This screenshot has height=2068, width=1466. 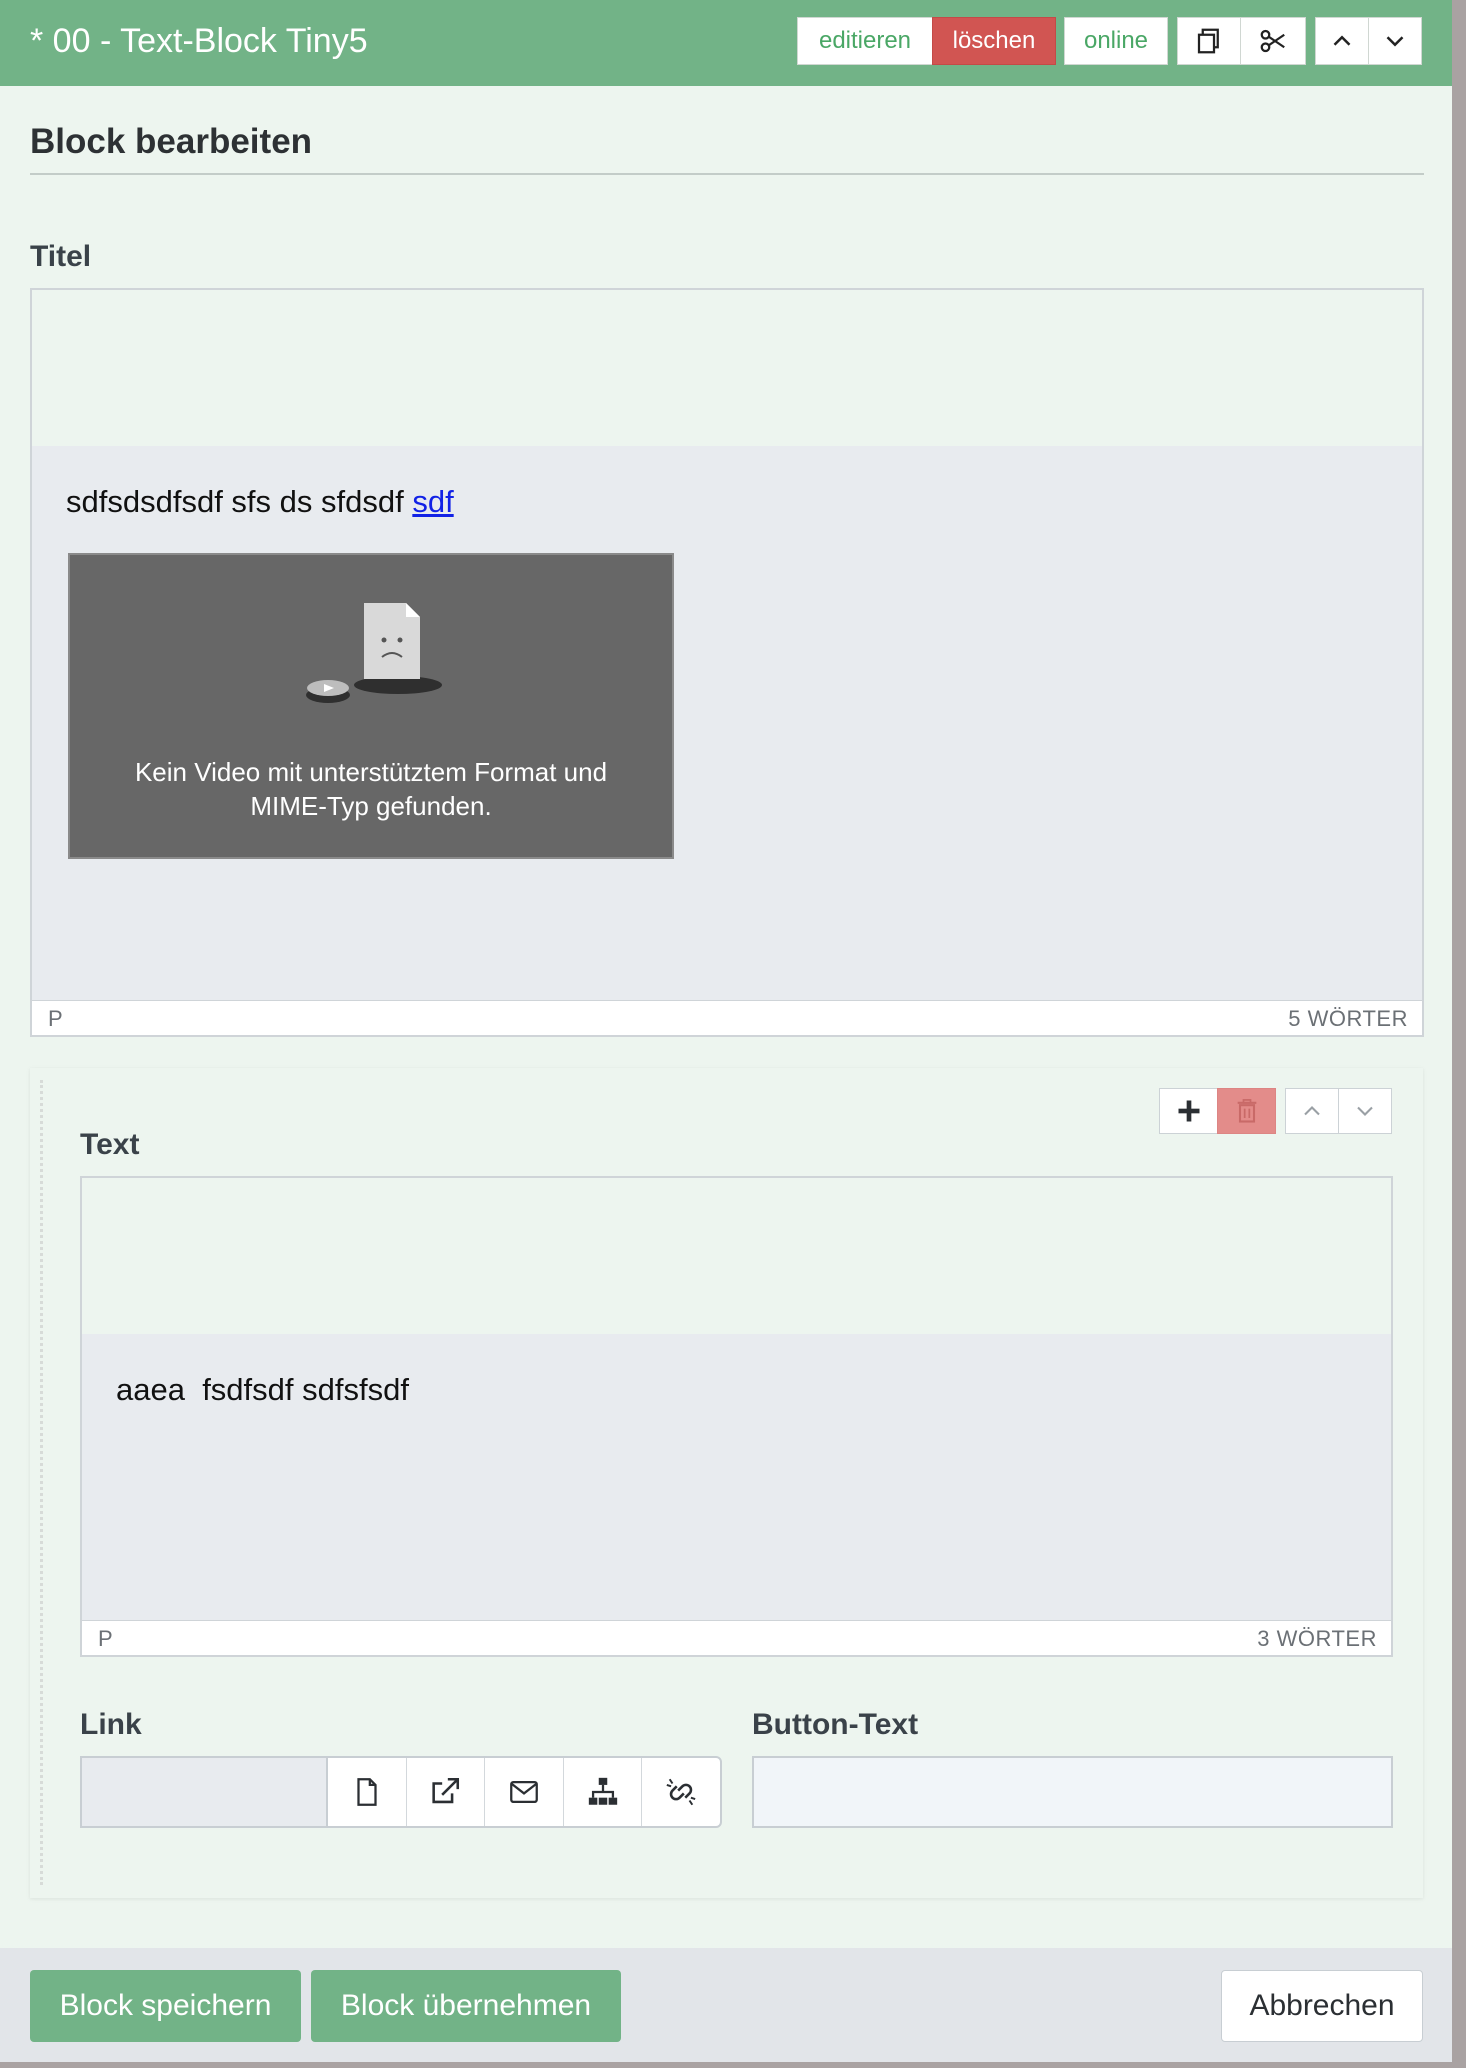 I want to click on text-editor-statusbar: P 3 WÖRTER, so click(x=736, y=1637).